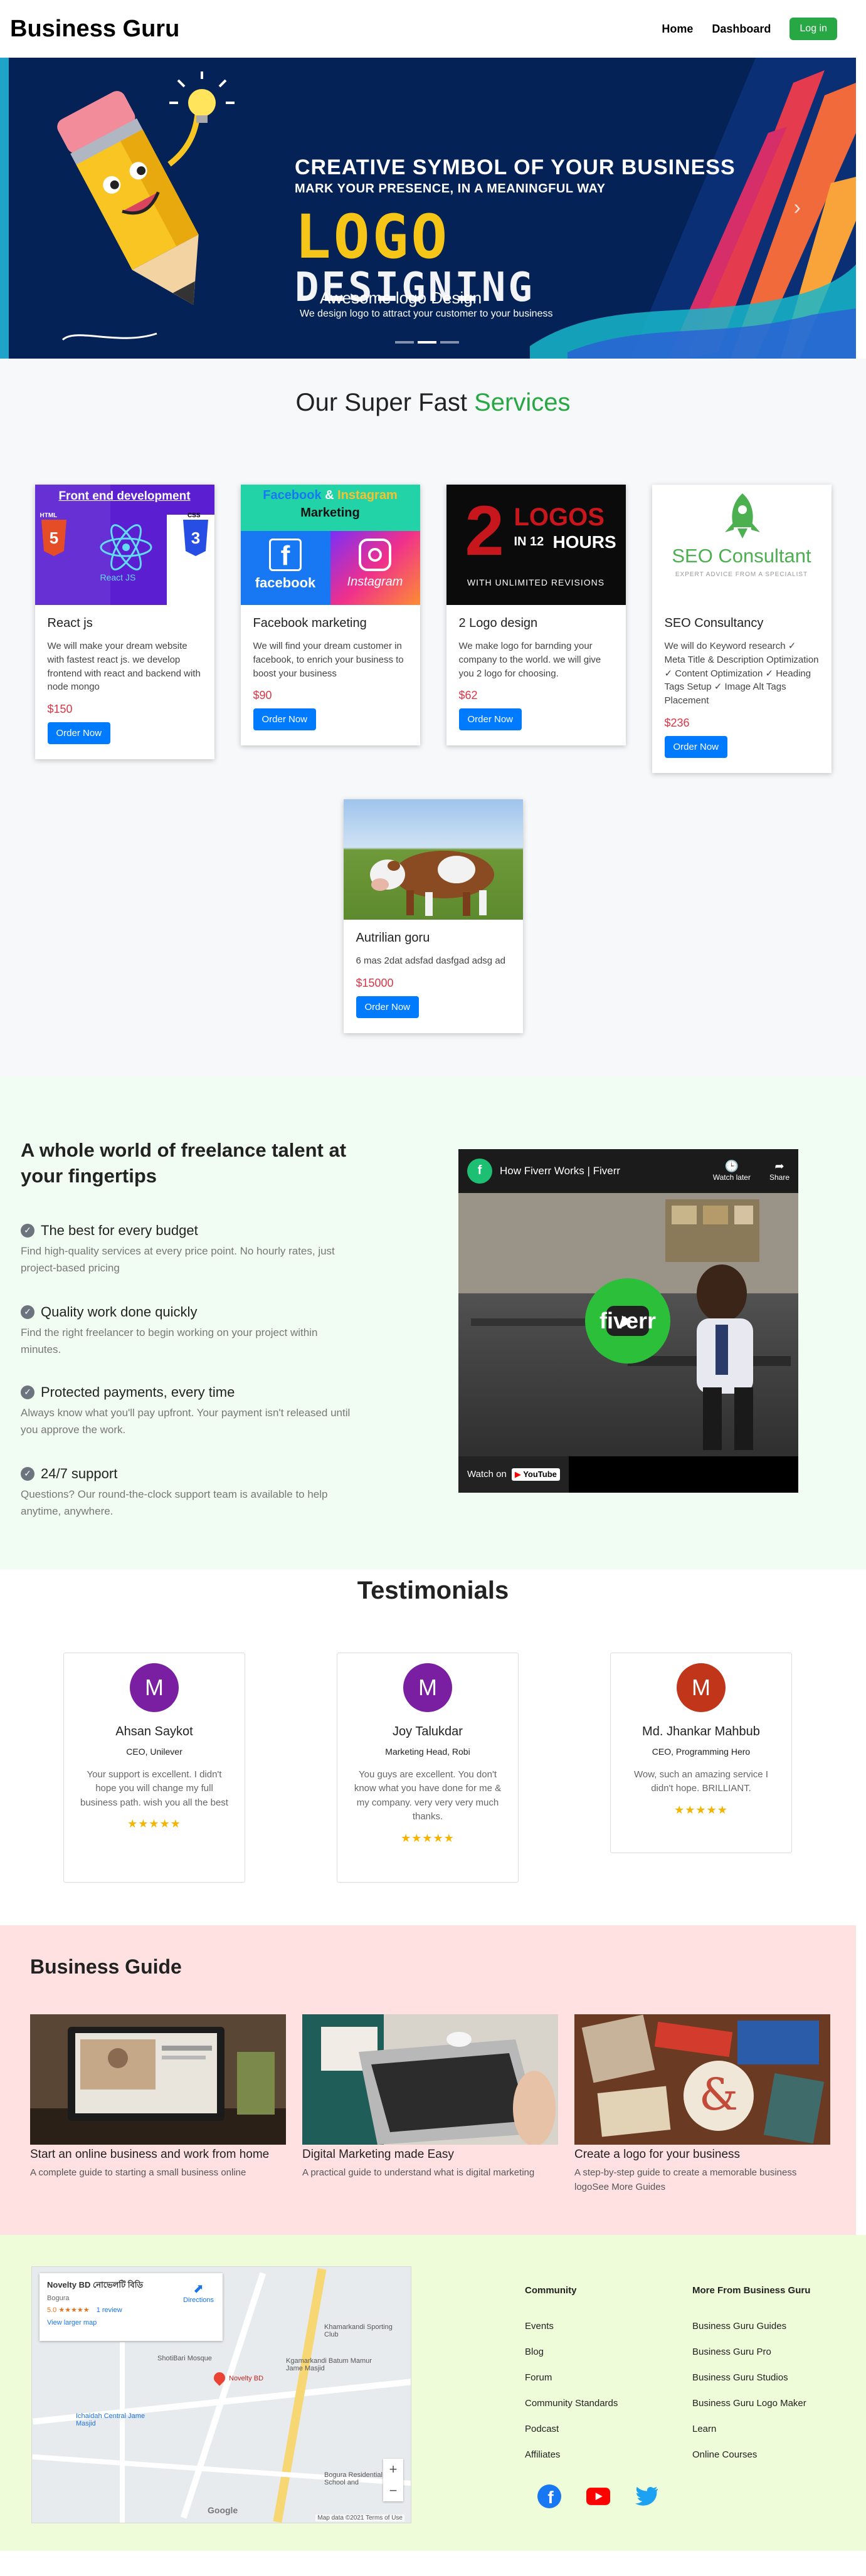  Describe the element at coordinates (647, 2496) in the screenshot. I see `twitter-icon` at that location.